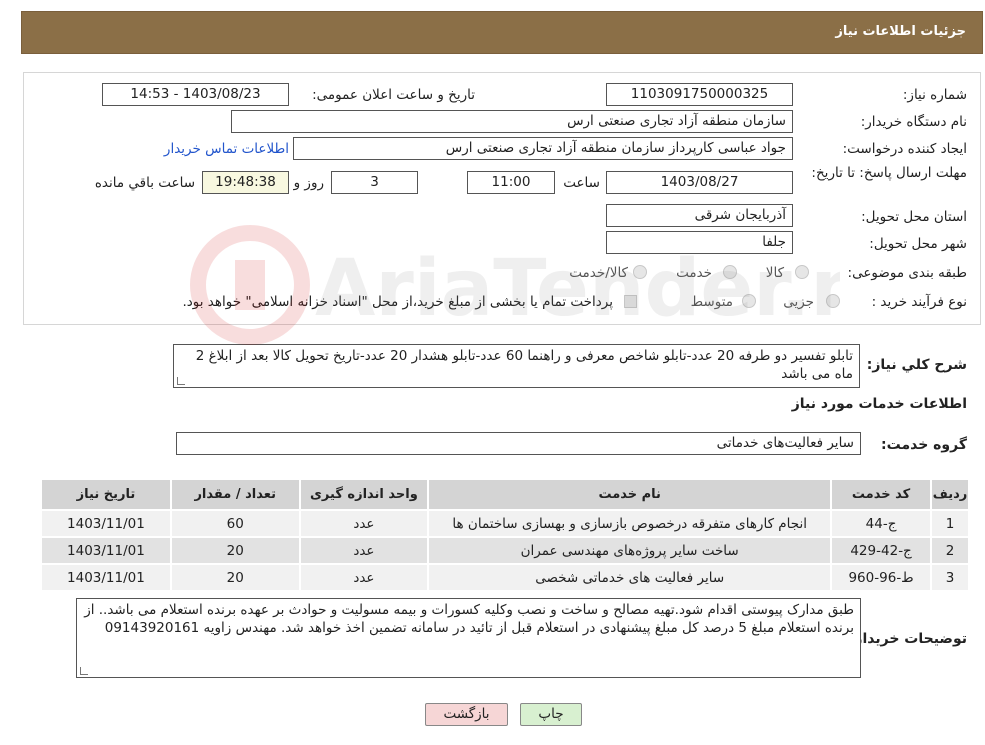 The image size is (985, 745). What do you see at coordinates (235, 494) in the screenshot?
I see `col-qty: تعداد / مقدار` at bounding box center [235, 494].